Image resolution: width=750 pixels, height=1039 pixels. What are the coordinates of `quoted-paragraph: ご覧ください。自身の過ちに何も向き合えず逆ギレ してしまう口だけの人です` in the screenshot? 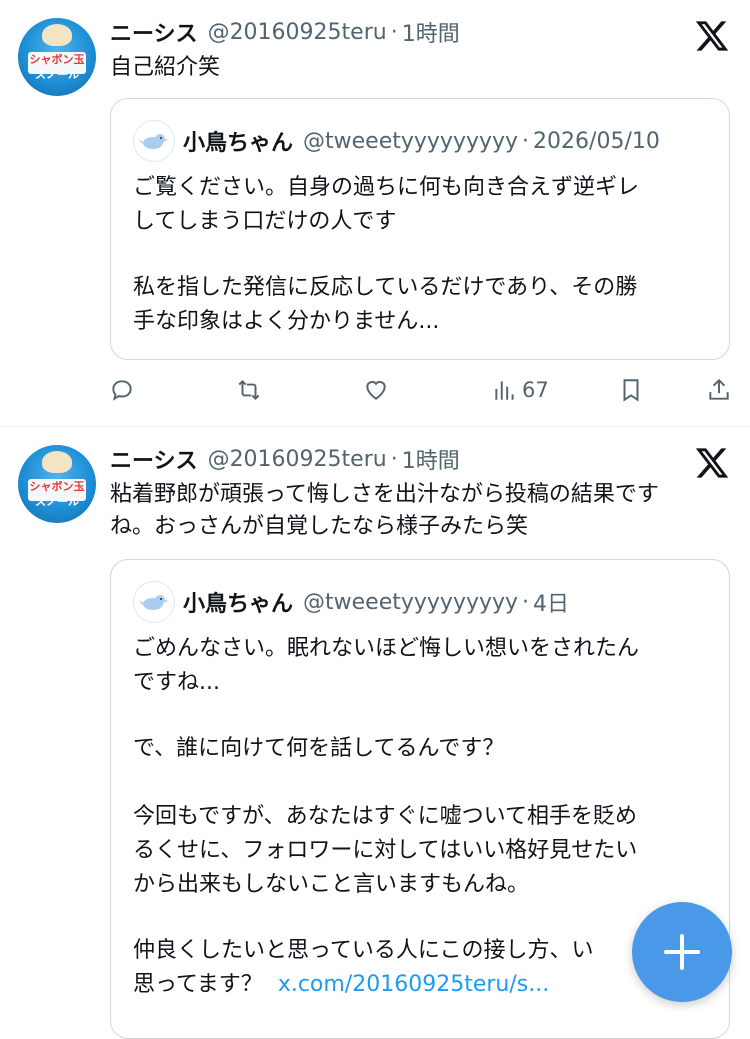 It's located at (386, 204).